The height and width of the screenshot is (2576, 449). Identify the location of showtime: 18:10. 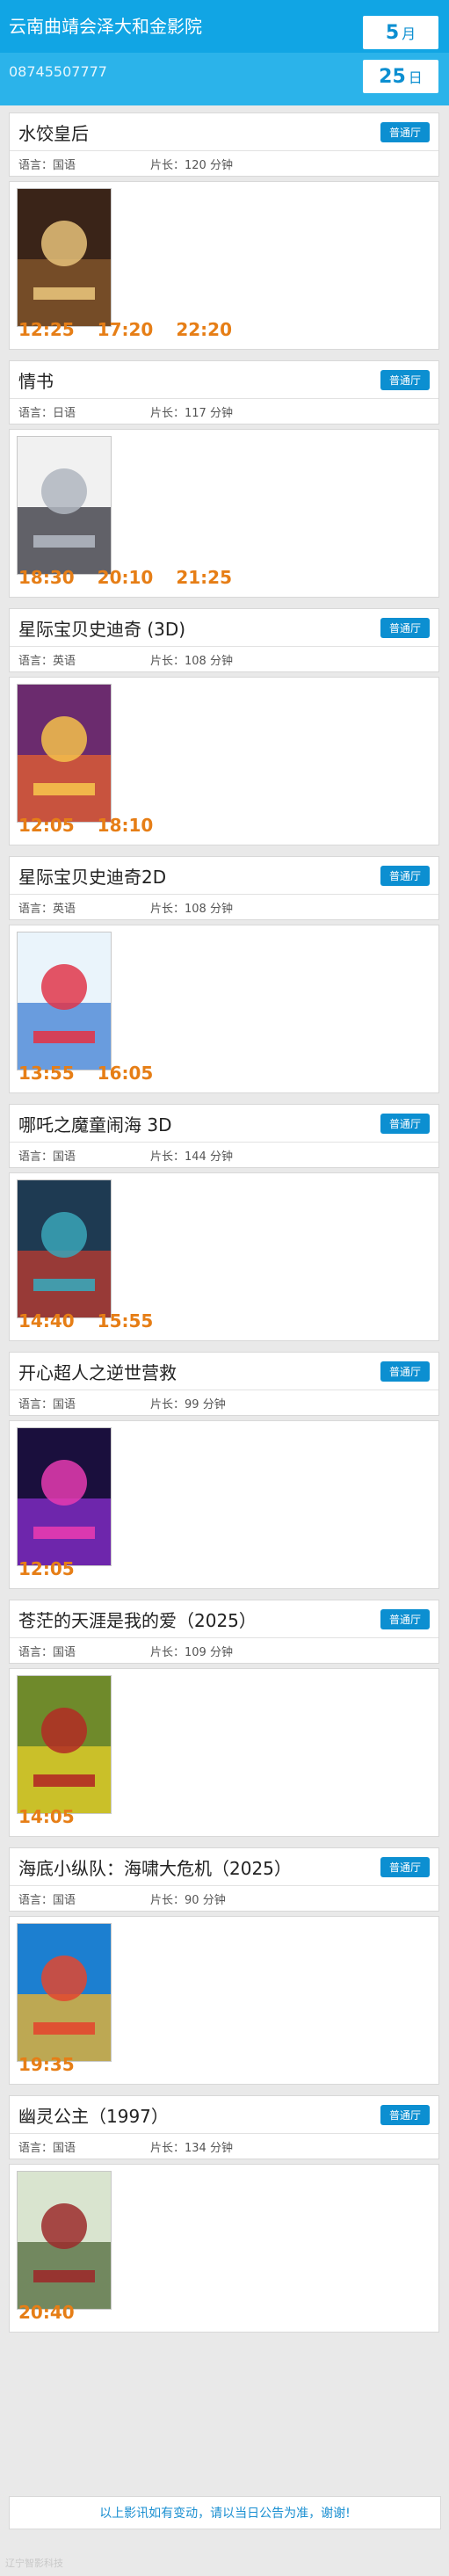
(126, 825).